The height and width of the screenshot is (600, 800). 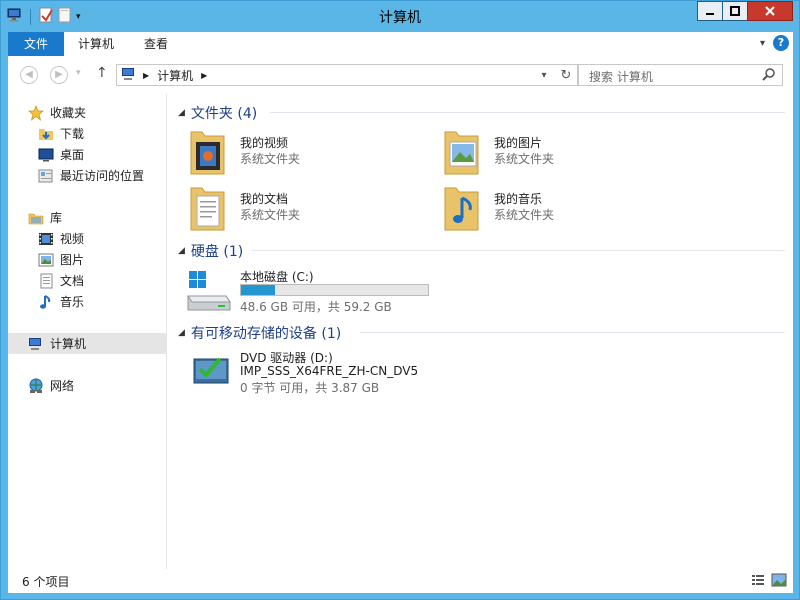 I want to click on documents-icon, so click(x=46, y=281).